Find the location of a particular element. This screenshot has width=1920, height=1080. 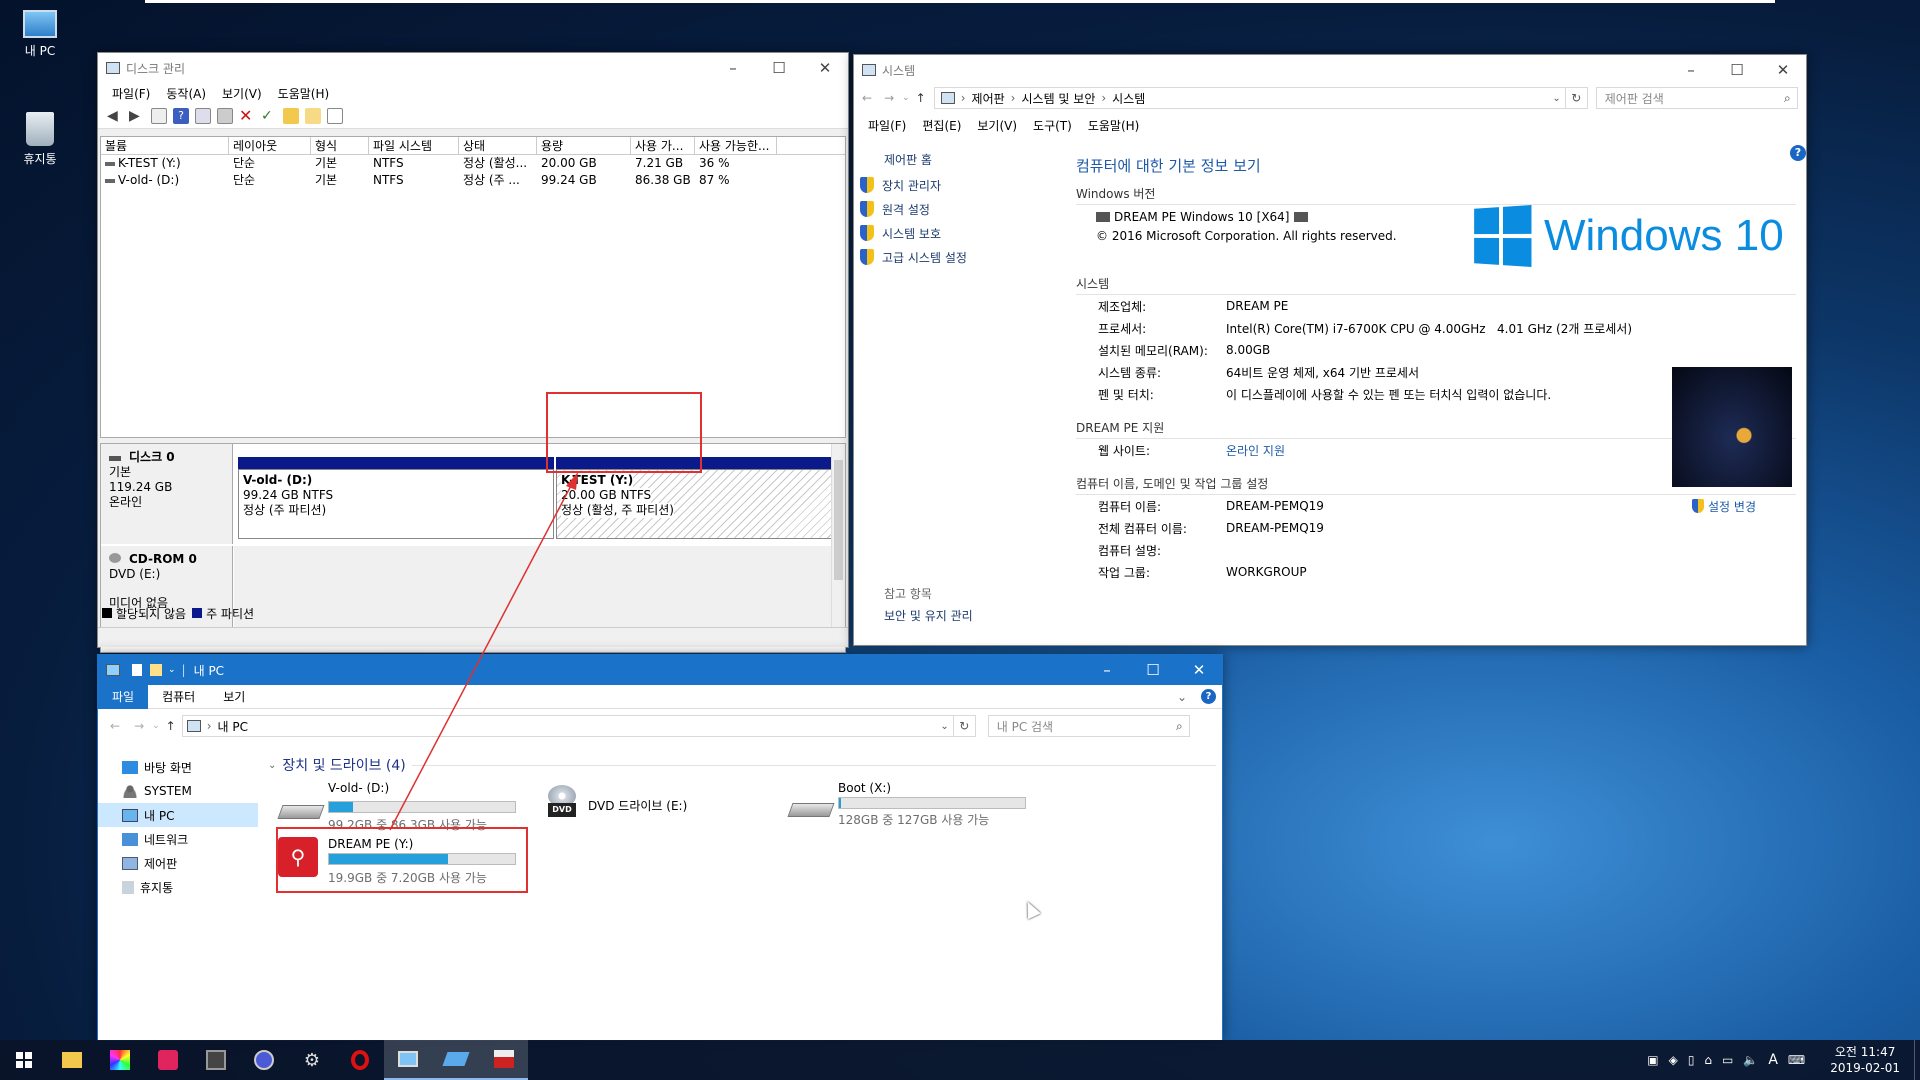

partition-d: V-old- (D:) 99.24 GB NTFS 정상 (주 파티션) is located at coordinates (396, 498).